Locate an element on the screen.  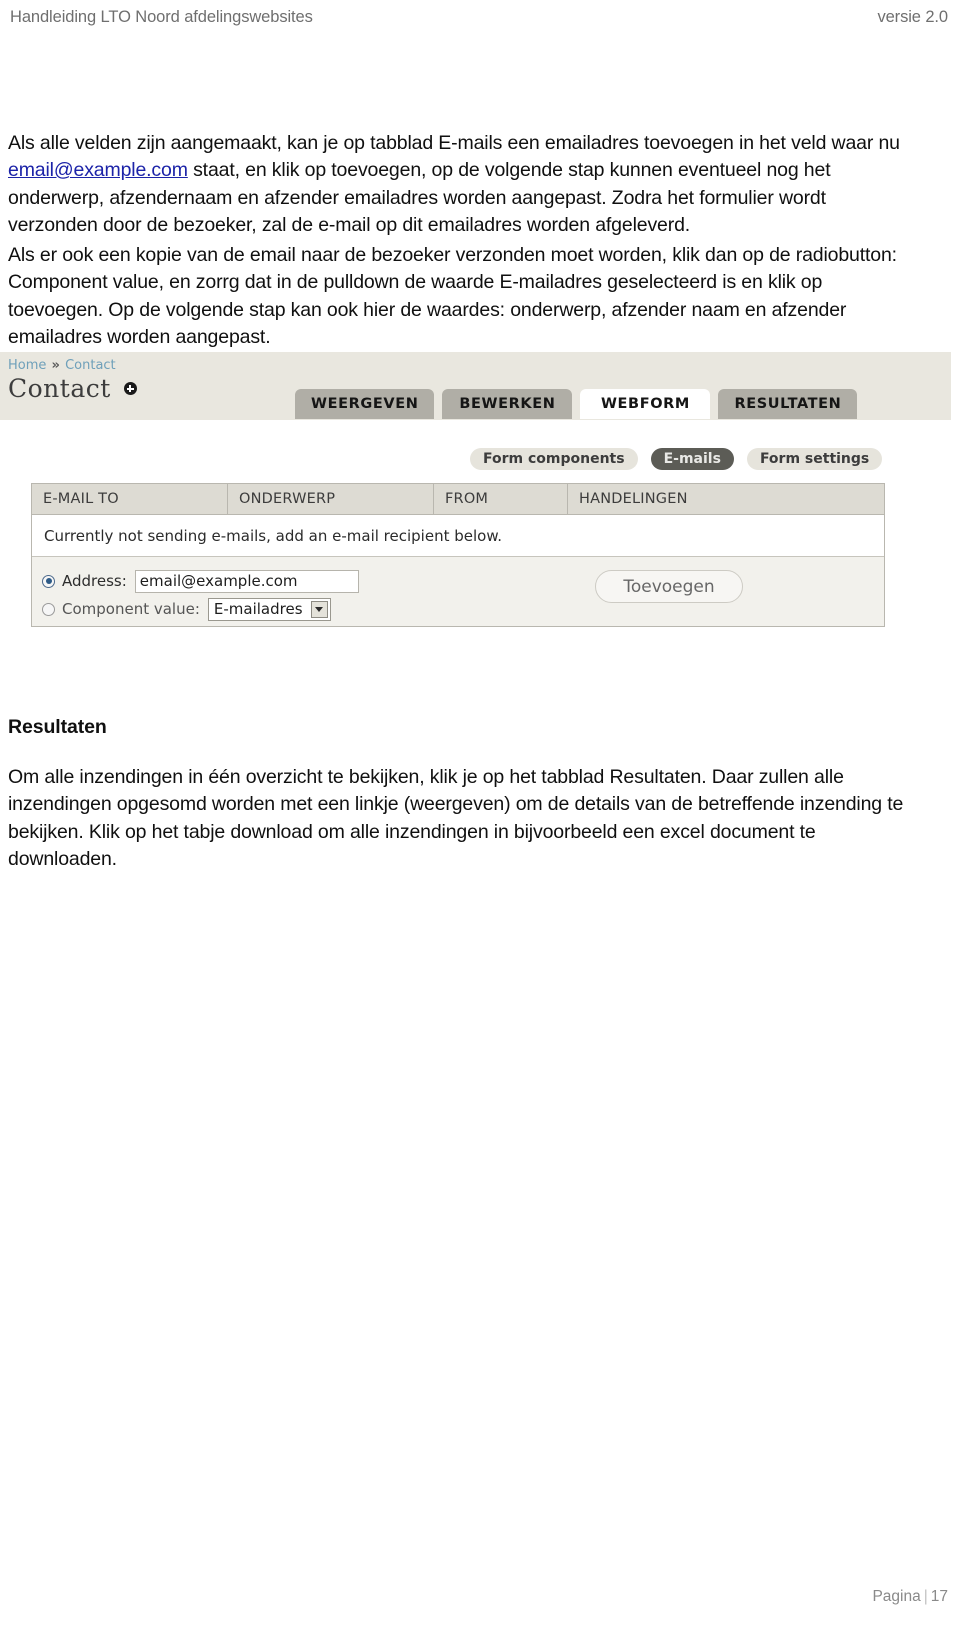
breadcrumb: Home » Contact is located at coordinates (62, 365).